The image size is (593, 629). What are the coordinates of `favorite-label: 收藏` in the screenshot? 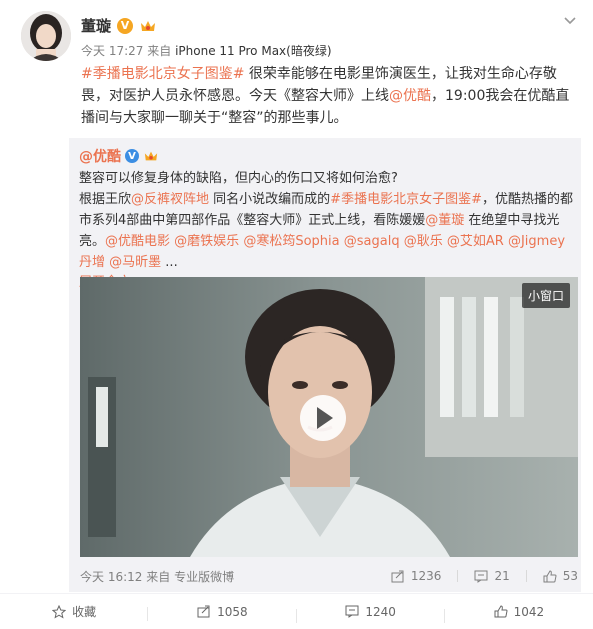 It's located at (84, 612).